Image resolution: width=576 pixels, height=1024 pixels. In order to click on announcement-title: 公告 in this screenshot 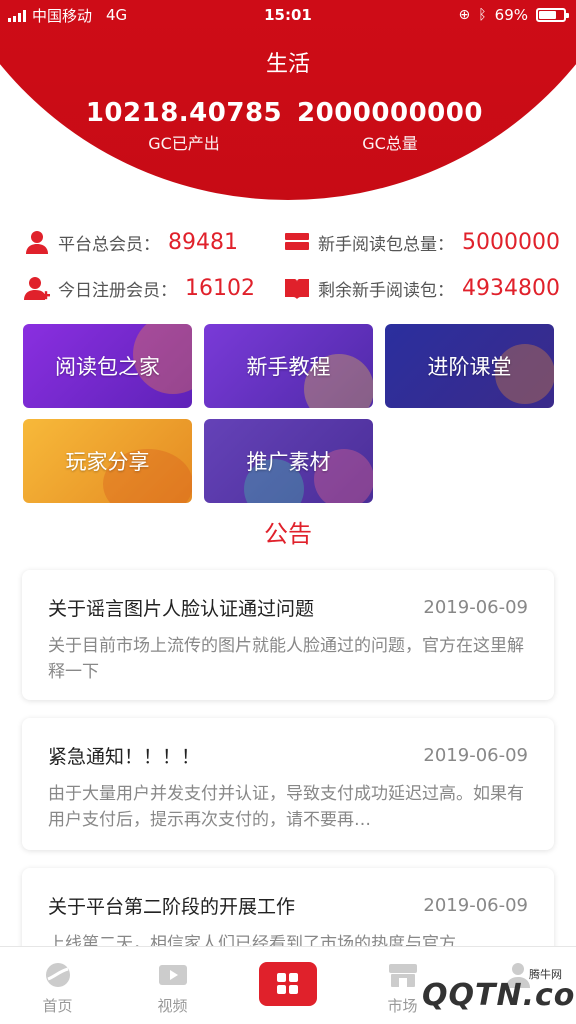, I will do `click(288, 534)`.